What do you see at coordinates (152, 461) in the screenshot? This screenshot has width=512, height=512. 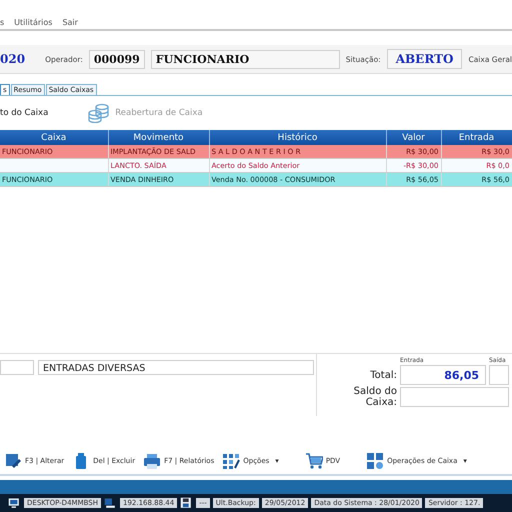 I see `printer-icon` at bounding box center [152, 461].